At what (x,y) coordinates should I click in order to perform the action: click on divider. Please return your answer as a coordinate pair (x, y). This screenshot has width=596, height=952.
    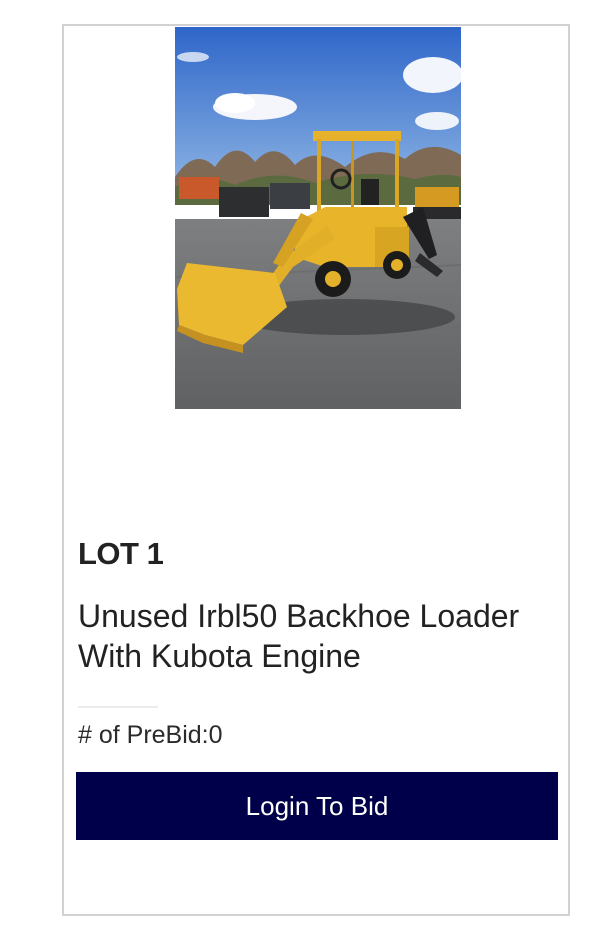
    Looking at the image, I should click on (118, 707).